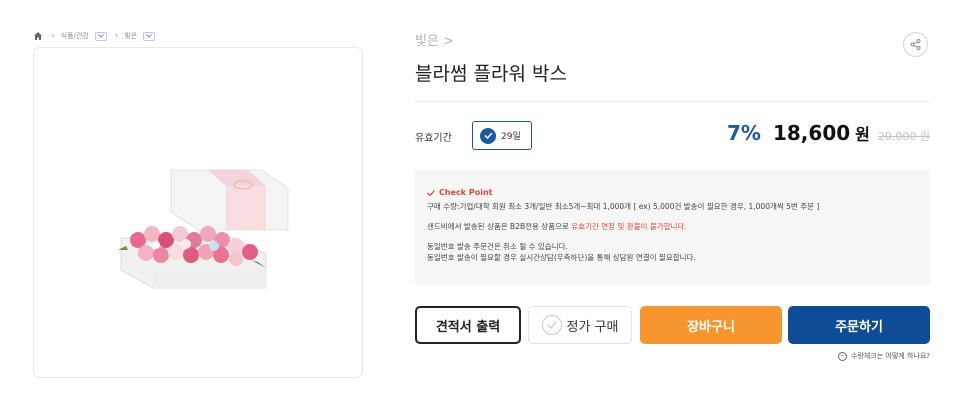 The height and width of the screenshot is (397, 966). Describe the element at coordinates (433, 138) in the screenshot. I see `expiry-label: 유효기간` at that location.